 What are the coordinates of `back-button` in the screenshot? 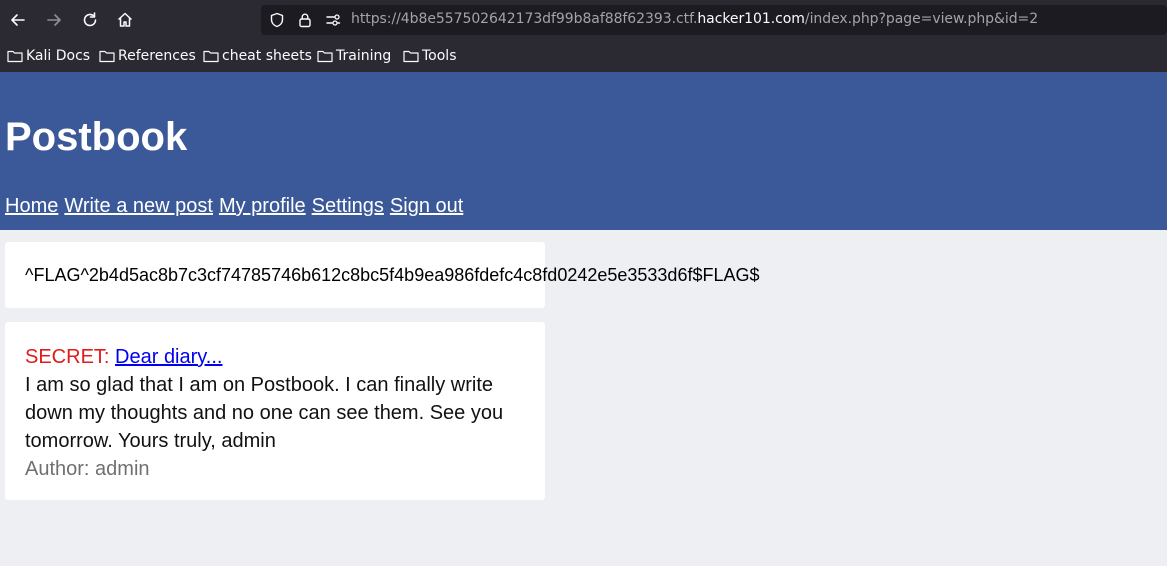 It's located at (18, 20).